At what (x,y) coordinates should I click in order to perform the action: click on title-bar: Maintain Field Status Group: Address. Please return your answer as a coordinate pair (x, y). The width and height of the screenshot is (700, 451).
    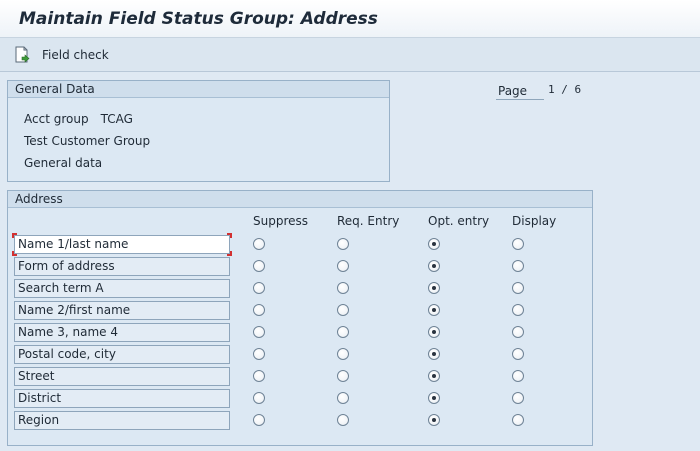
    Looking at the image, I should click on (350, 19).